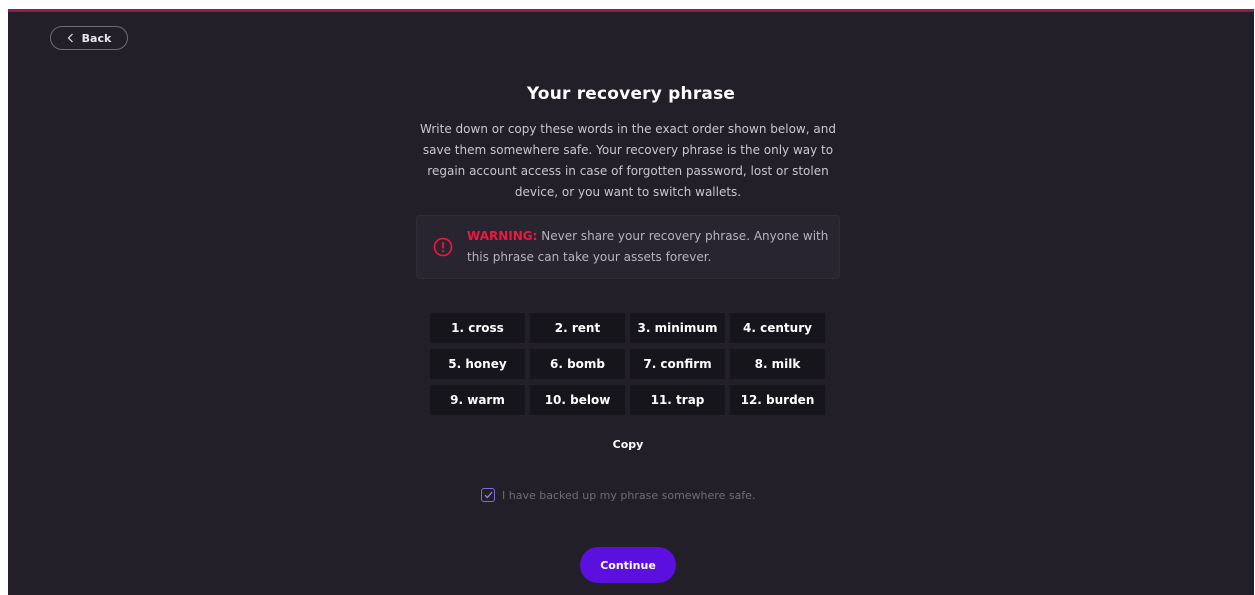 This screenshot has height=595, width=1255. I want to click on phrase-word: 5. honey, so click(477, 364).